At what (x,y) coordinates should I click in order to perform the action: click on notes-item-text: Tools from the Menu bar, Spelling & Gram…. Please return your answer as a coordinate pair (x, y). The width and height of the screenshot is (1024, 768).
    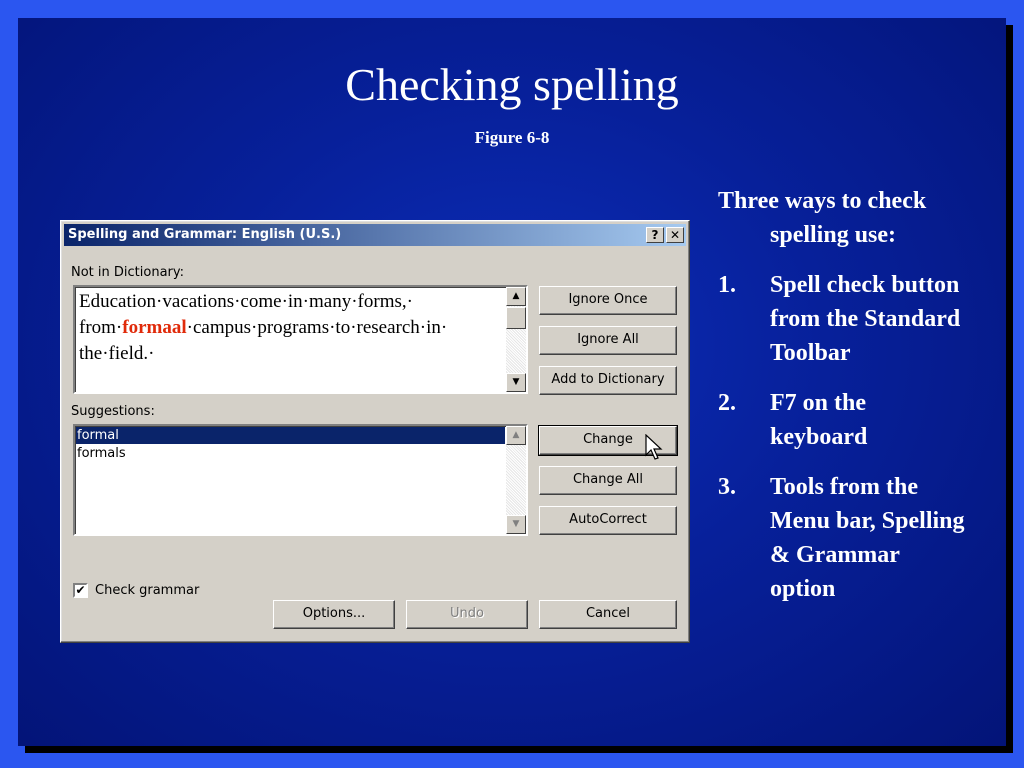
    Looking at the image, I should click on (867, 538).